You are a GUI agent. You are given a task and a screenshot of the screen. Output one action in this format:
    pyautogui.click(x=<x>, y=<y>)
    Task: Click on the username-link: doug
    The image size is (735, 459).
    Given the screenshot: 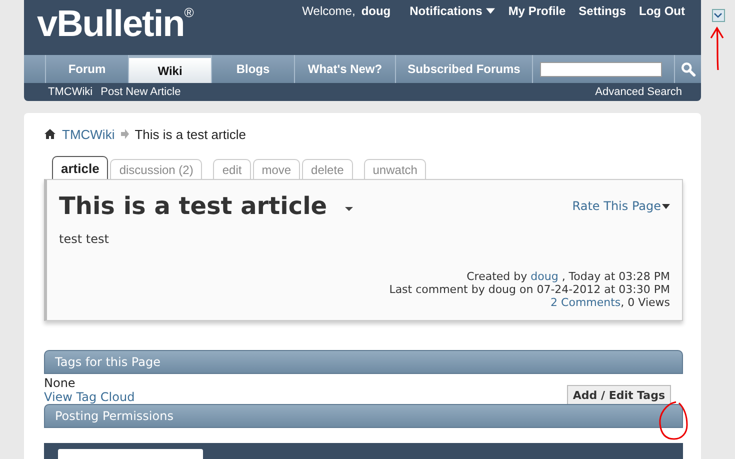 What is the action you would take?
    pyautogui.click(x=376, y=11)
    